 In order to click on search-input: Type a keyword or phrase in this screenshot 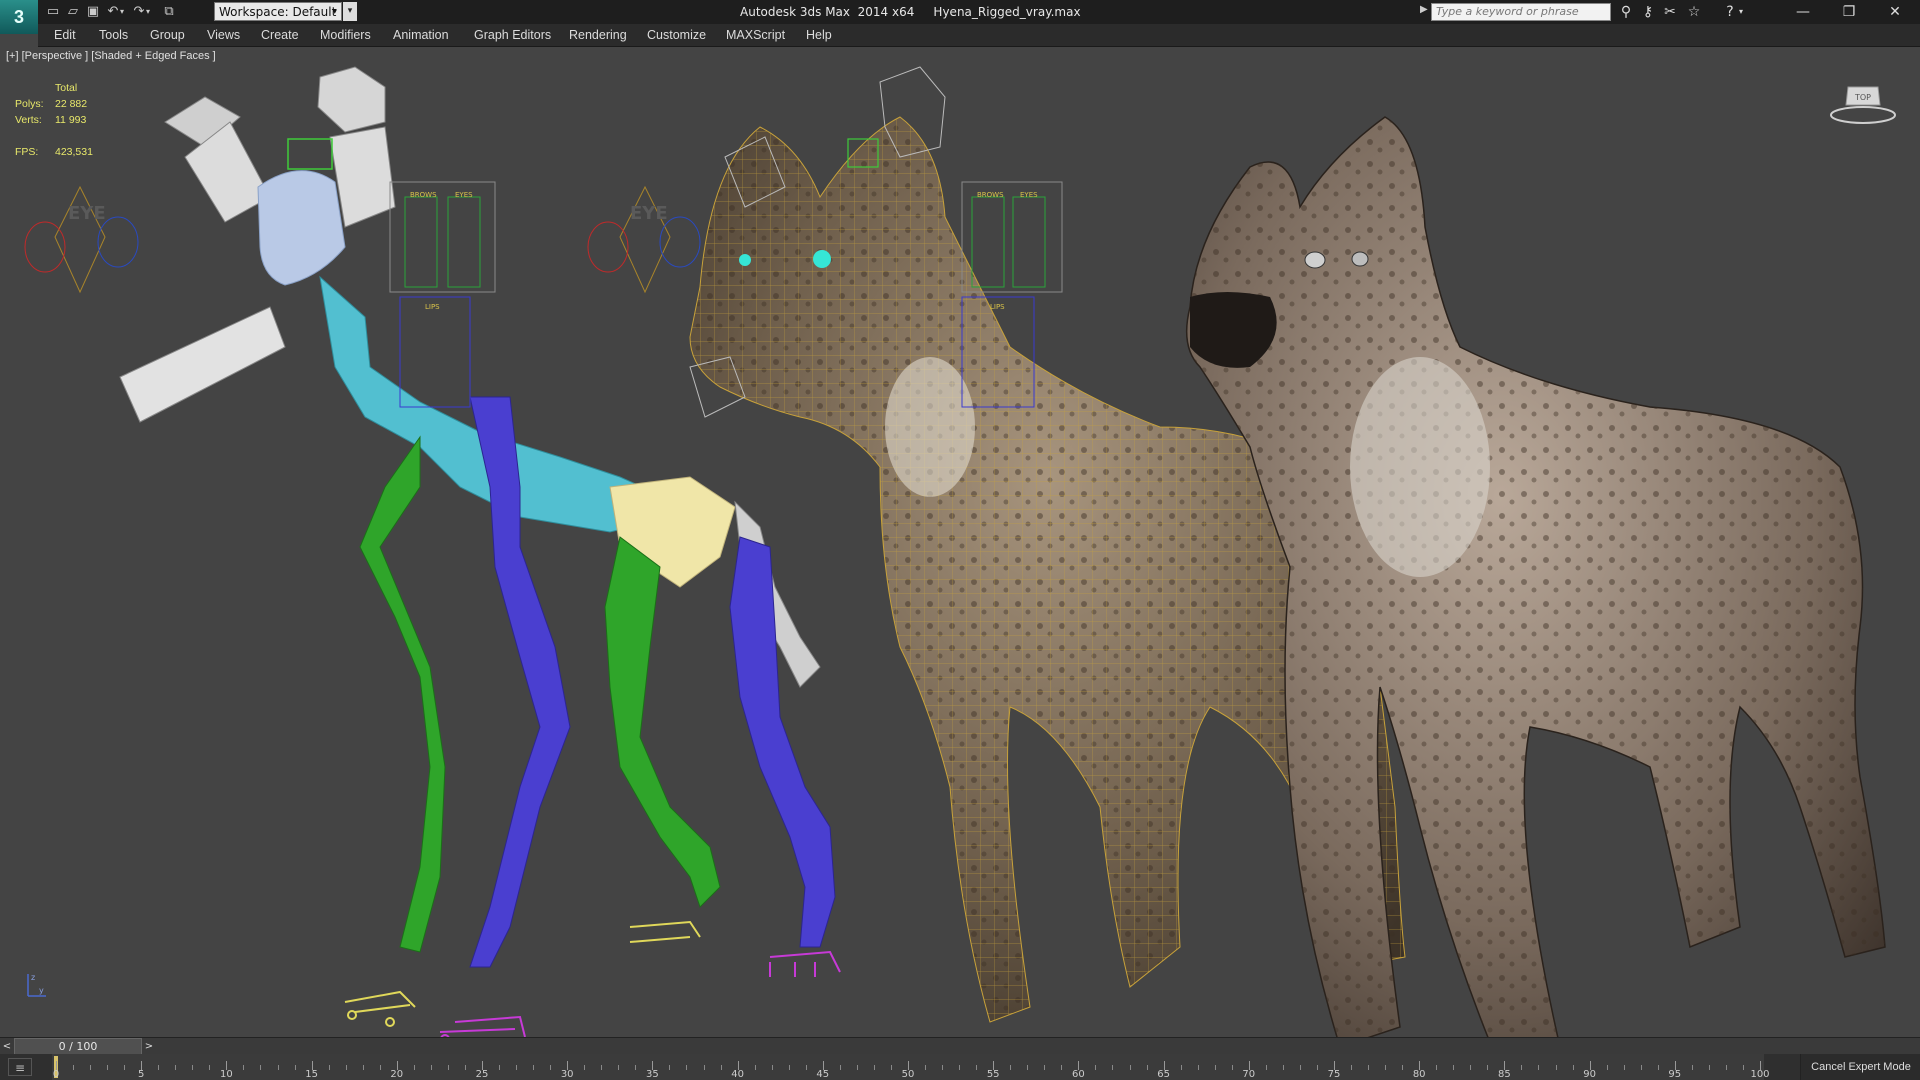, I will do `click(1521, 12)`.